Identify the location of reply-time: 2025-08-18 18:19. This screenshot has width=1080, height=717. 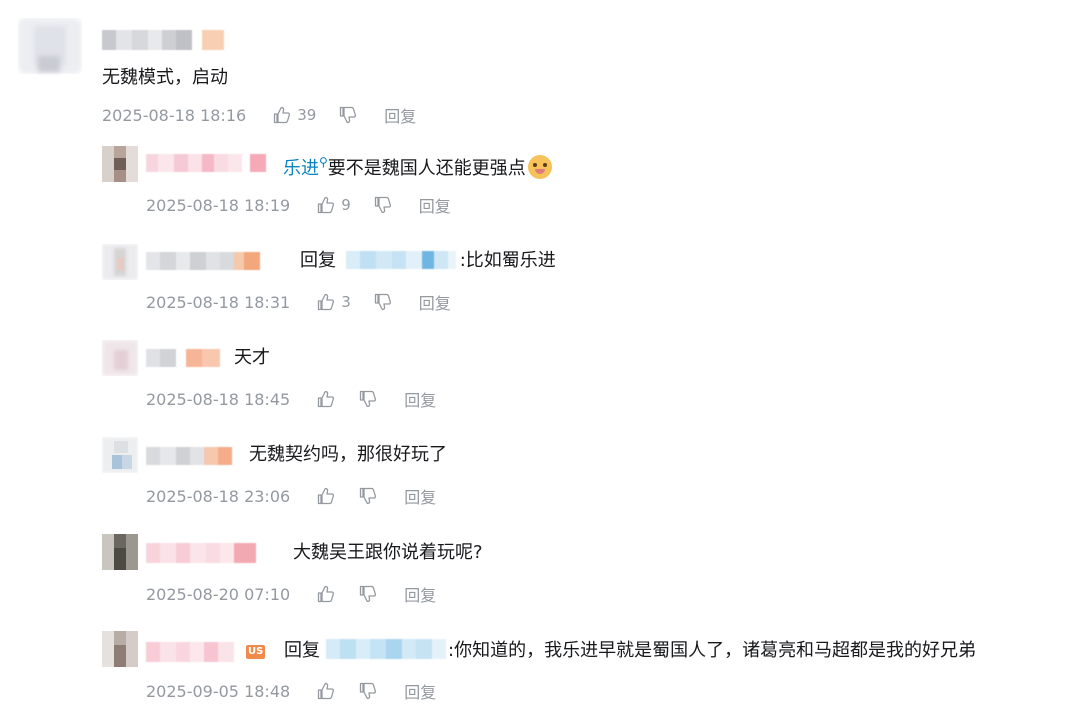
(218, 205).